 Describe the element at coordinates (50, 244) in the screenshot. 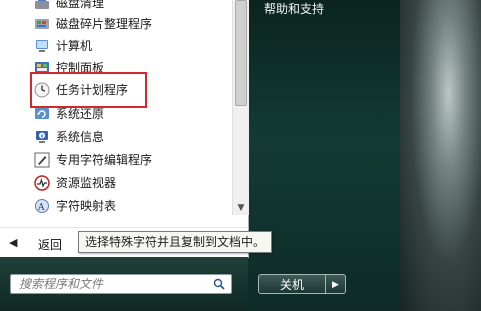

I see `back-button: 返回` at that location.